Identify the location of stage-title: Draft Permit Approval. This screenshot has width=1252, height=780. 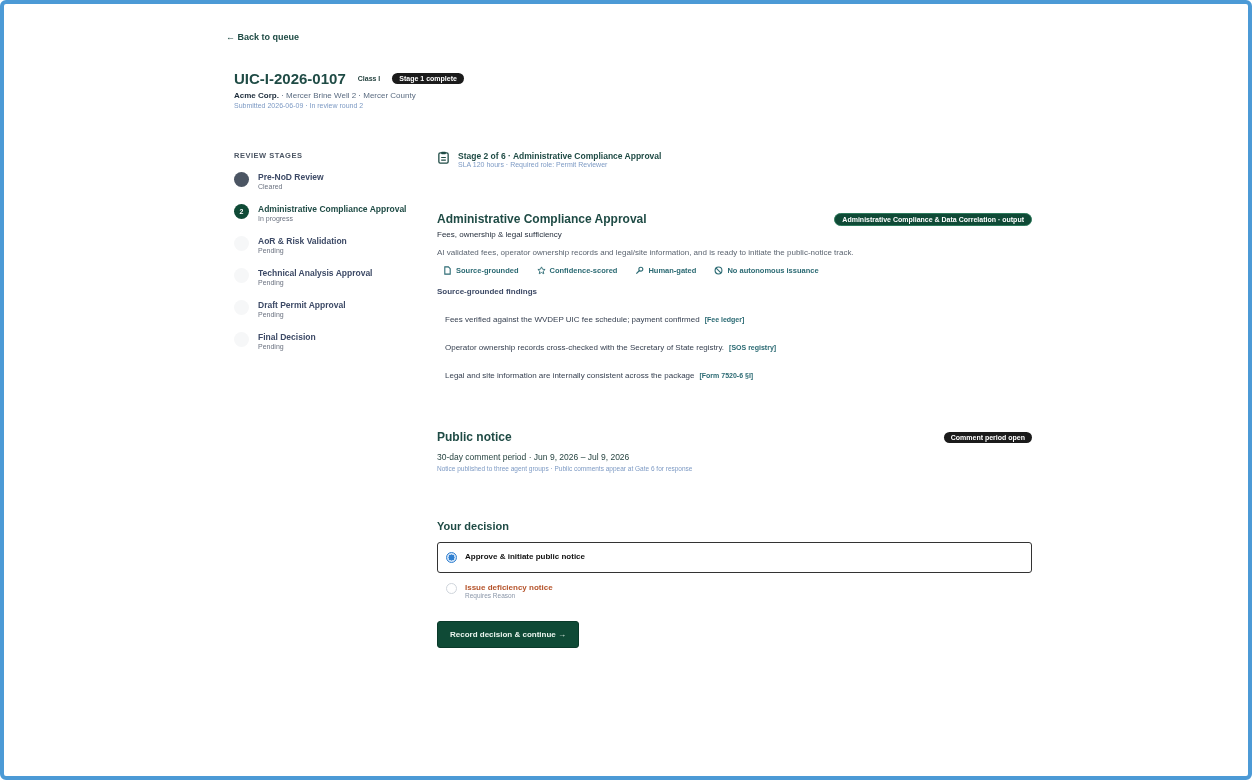
(302, 306).